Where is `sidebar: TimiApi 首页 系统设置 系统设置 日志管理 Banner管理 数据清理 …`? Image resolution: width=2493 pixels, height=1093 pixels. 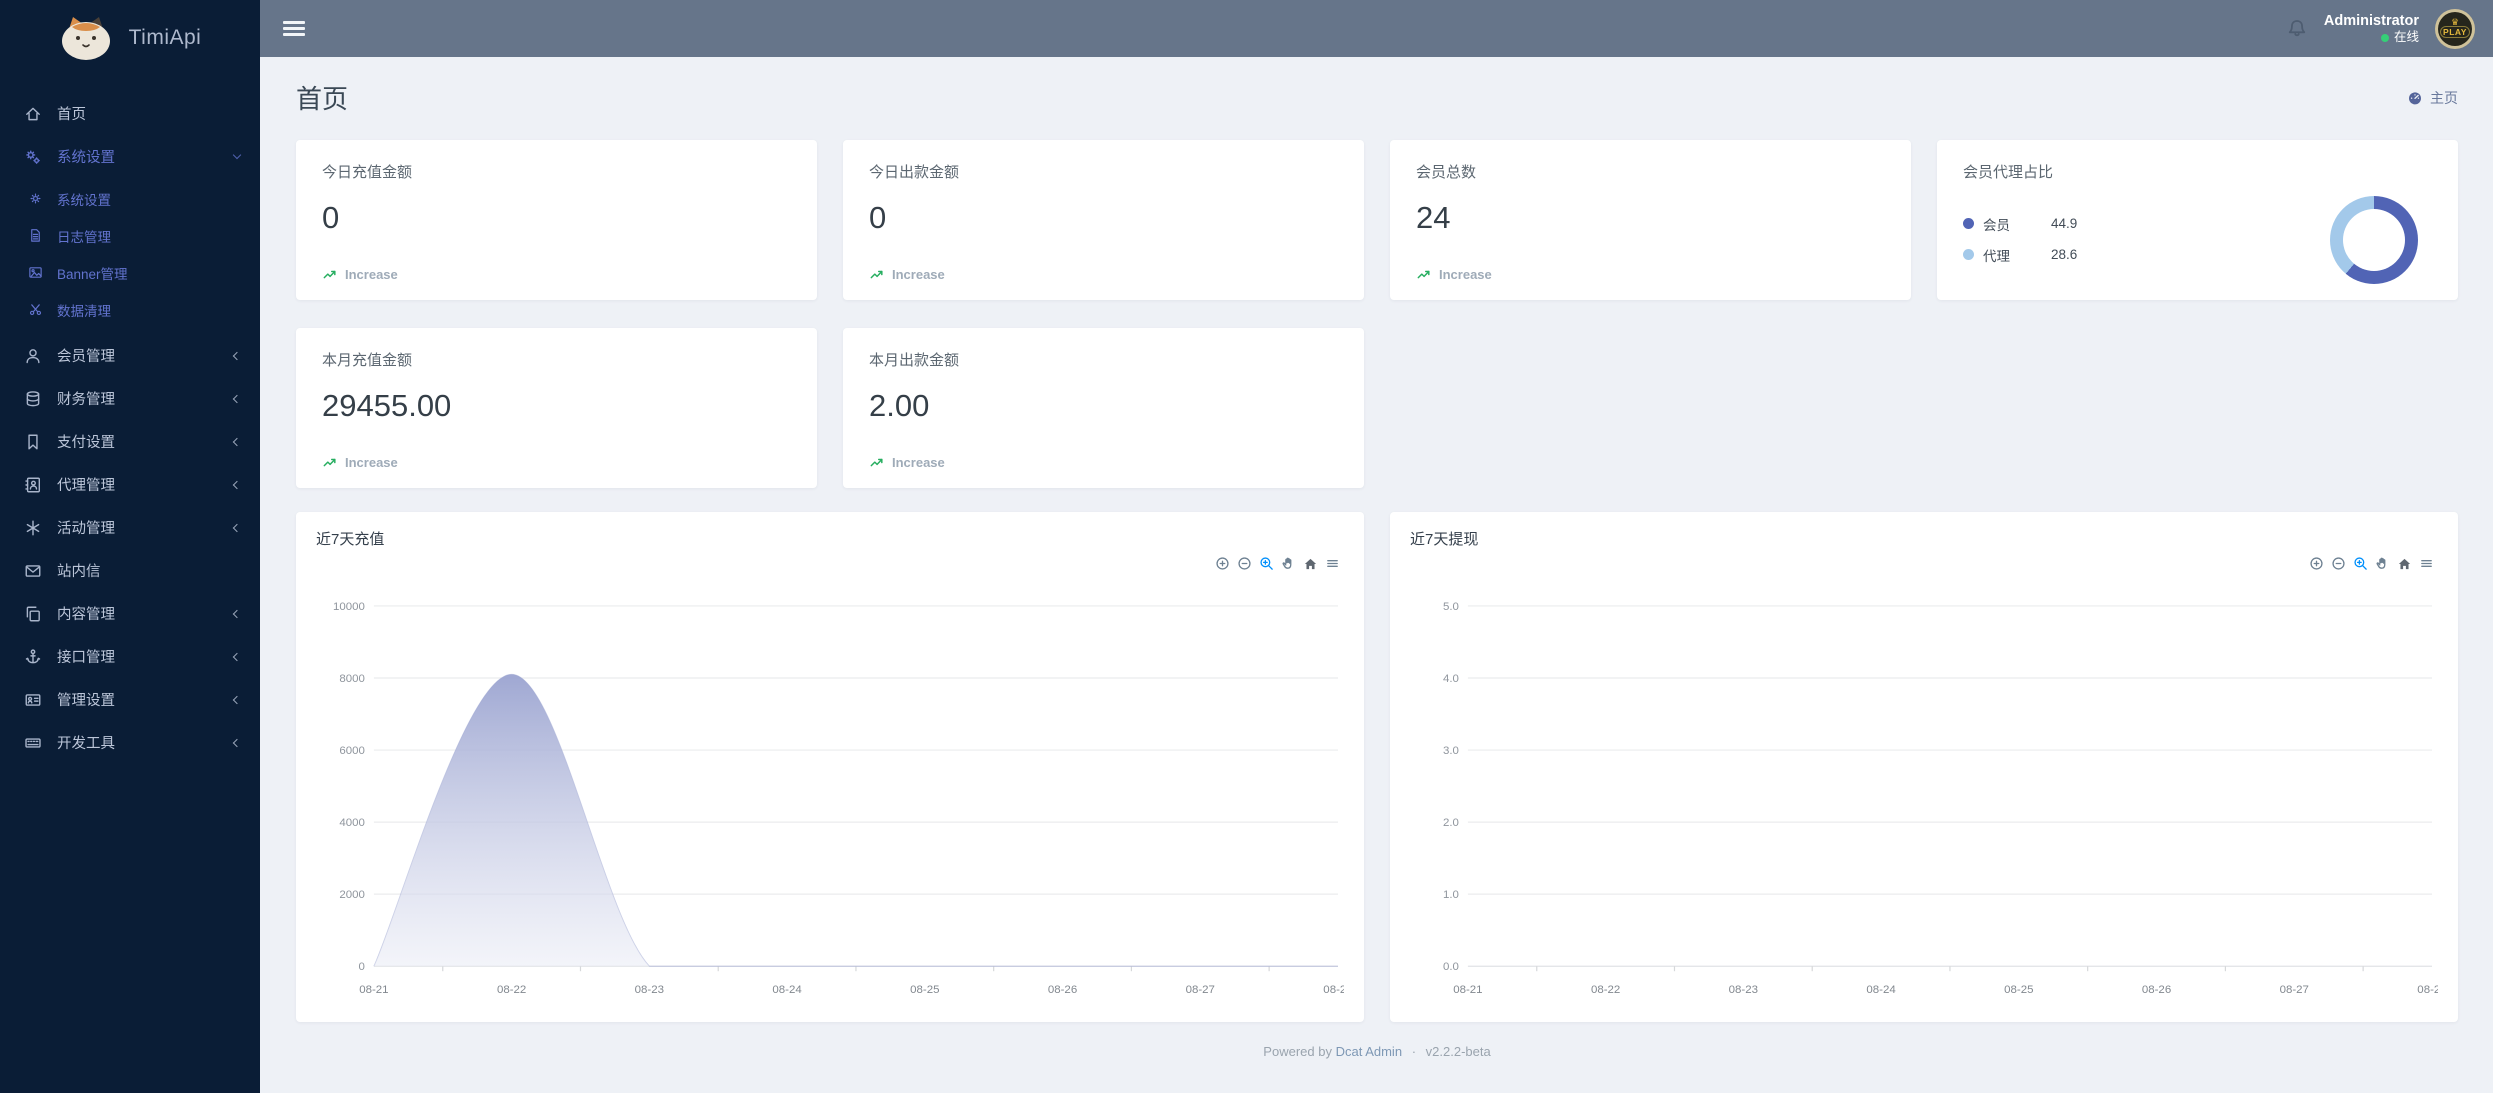
sidebar: TimiApi 首页 系统设置 系统设置 日志管理 Banner管理 数据清理 … is located at coordinates (130, 546).